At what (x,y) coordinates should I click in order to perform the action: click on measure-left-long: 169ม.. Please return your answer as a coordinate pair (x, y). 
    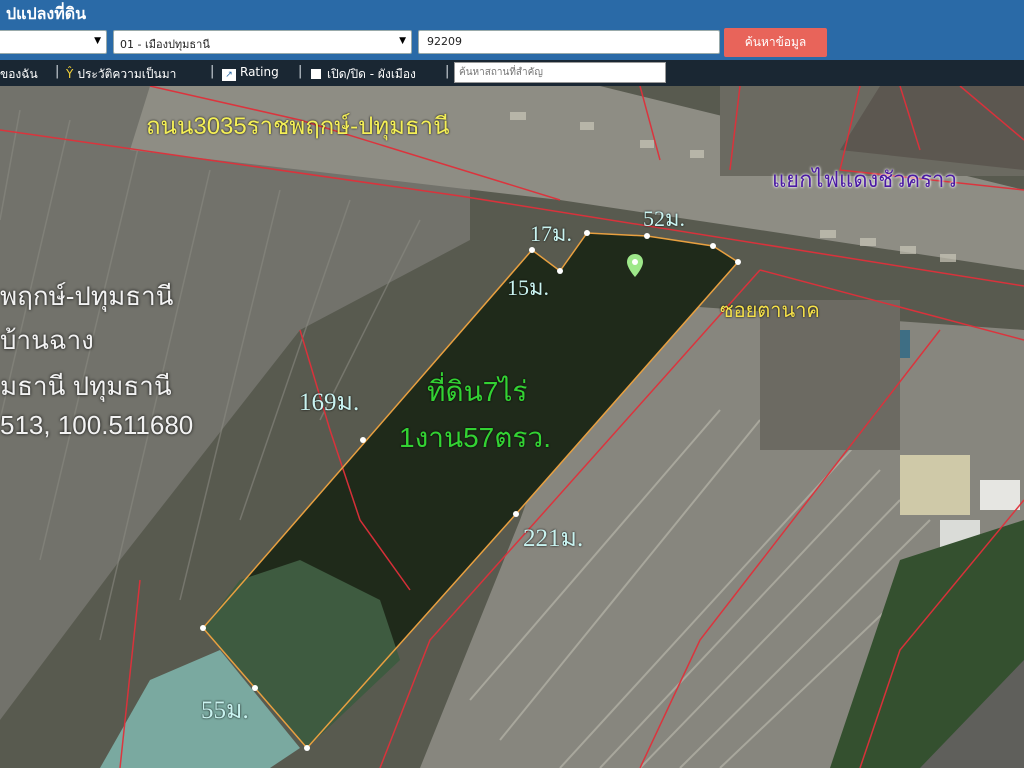
    Looking at the image, I should click on (329, 402).